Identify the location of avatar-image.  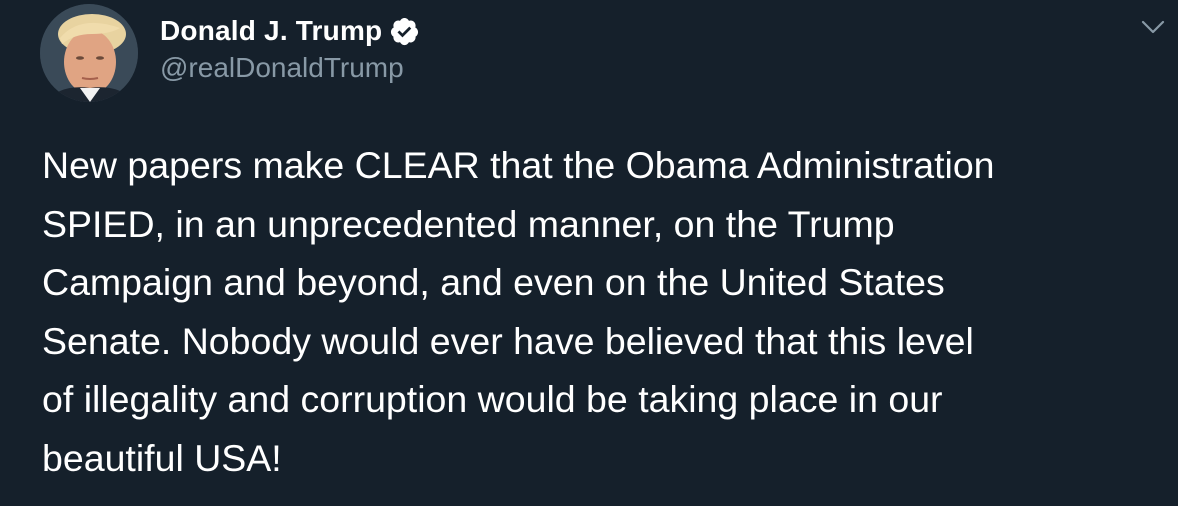
(89, 53).